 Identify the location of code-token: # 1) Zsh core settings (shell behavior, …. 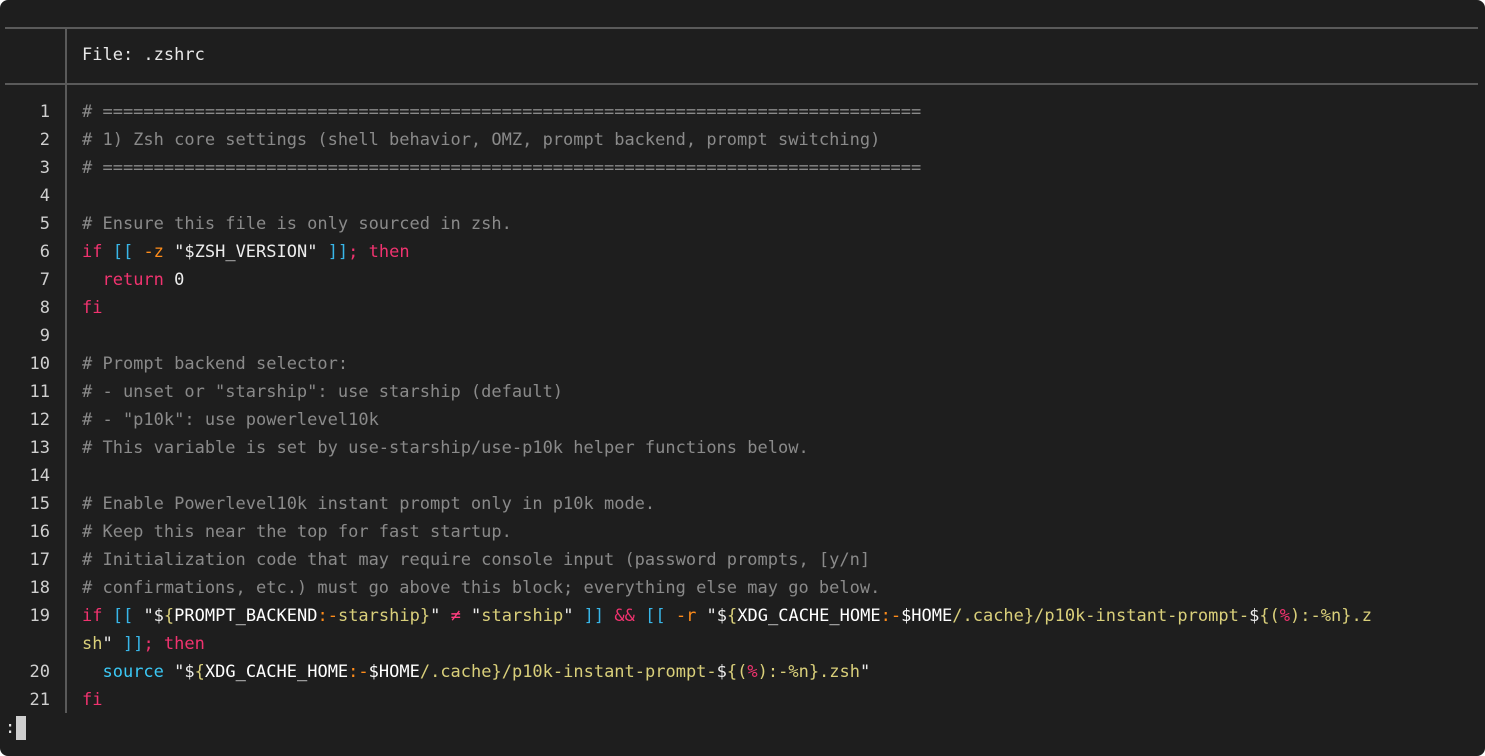
(481, 140).